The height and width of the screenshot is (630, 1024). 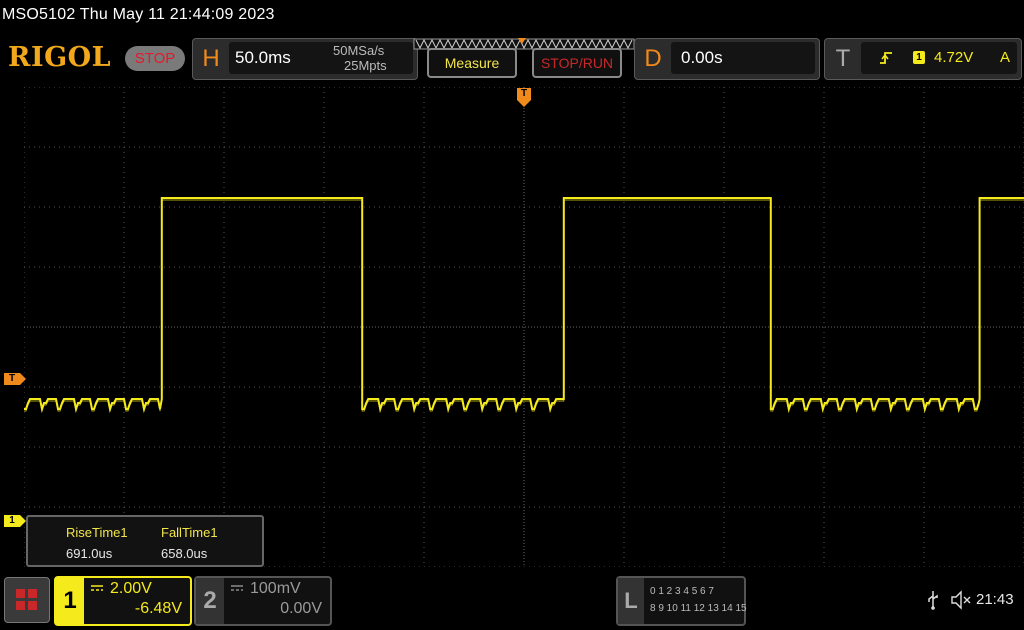 What do you see at coordinates (184, 553) in the screenshot?
I see `measurement-value-fall: 658.0us` at bounding box center [184, 553].